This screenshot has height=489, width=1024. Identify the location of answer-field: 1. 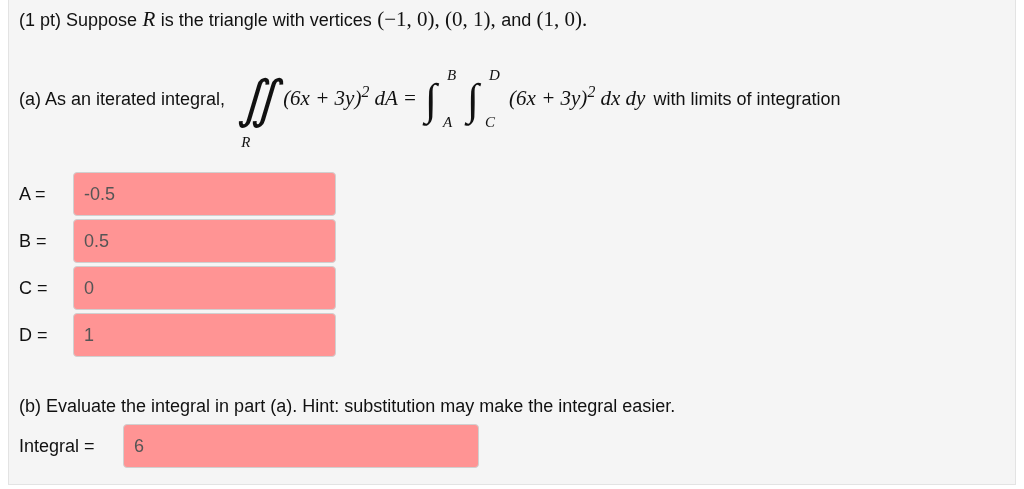
(204, 335).